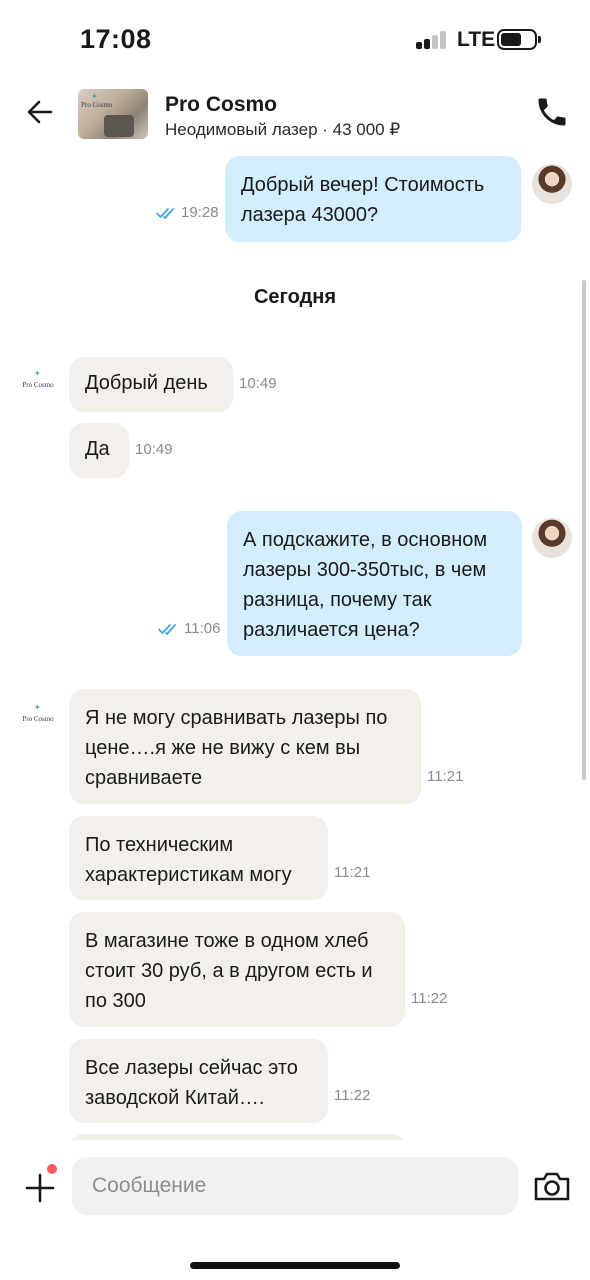 The image size is (590, 1280). Describe the element at coordinates (373, 199) in the screenshot. I see `message-bubble: Добрый вечер! Стоимость лазера 43000?` at that location.